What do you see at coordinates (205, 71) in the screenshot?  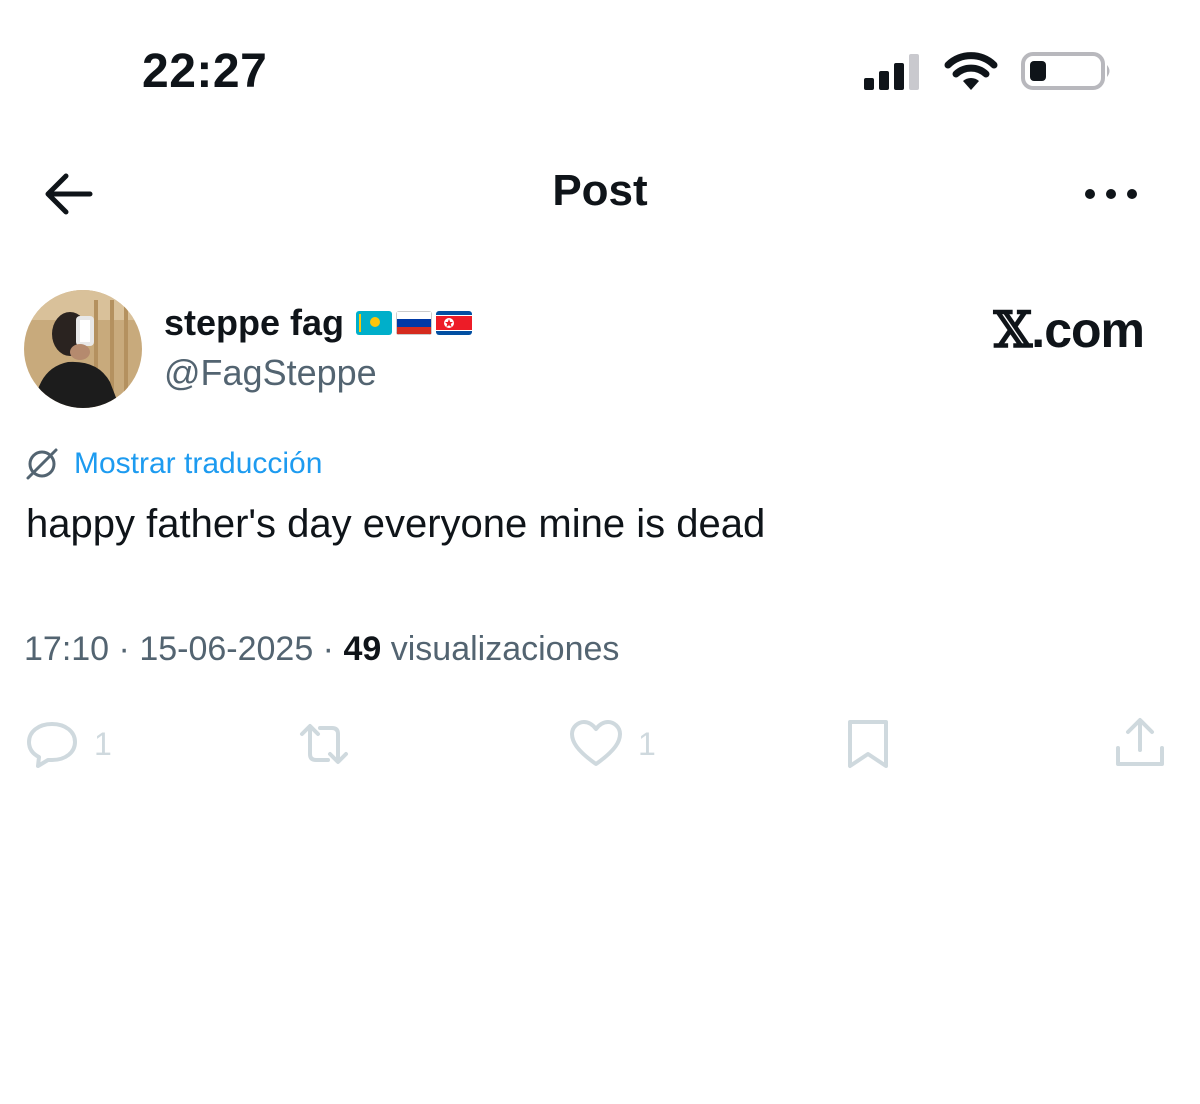 I see `status-bar-time: 22:27` at bounding box center [205, 71].